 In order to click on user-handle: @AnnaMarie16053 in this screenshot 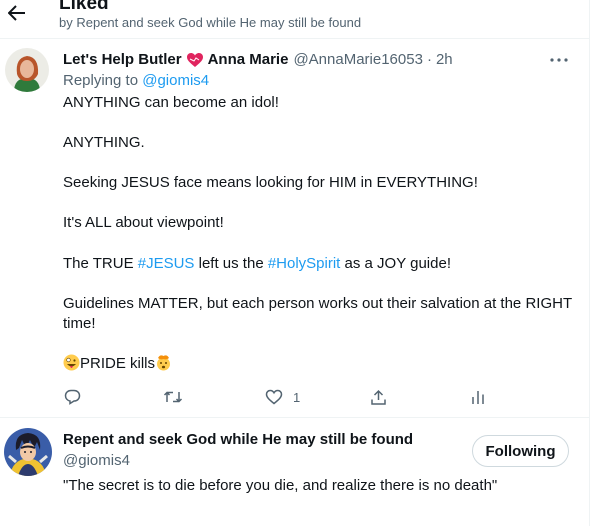, I will do `click(357, 60)`.